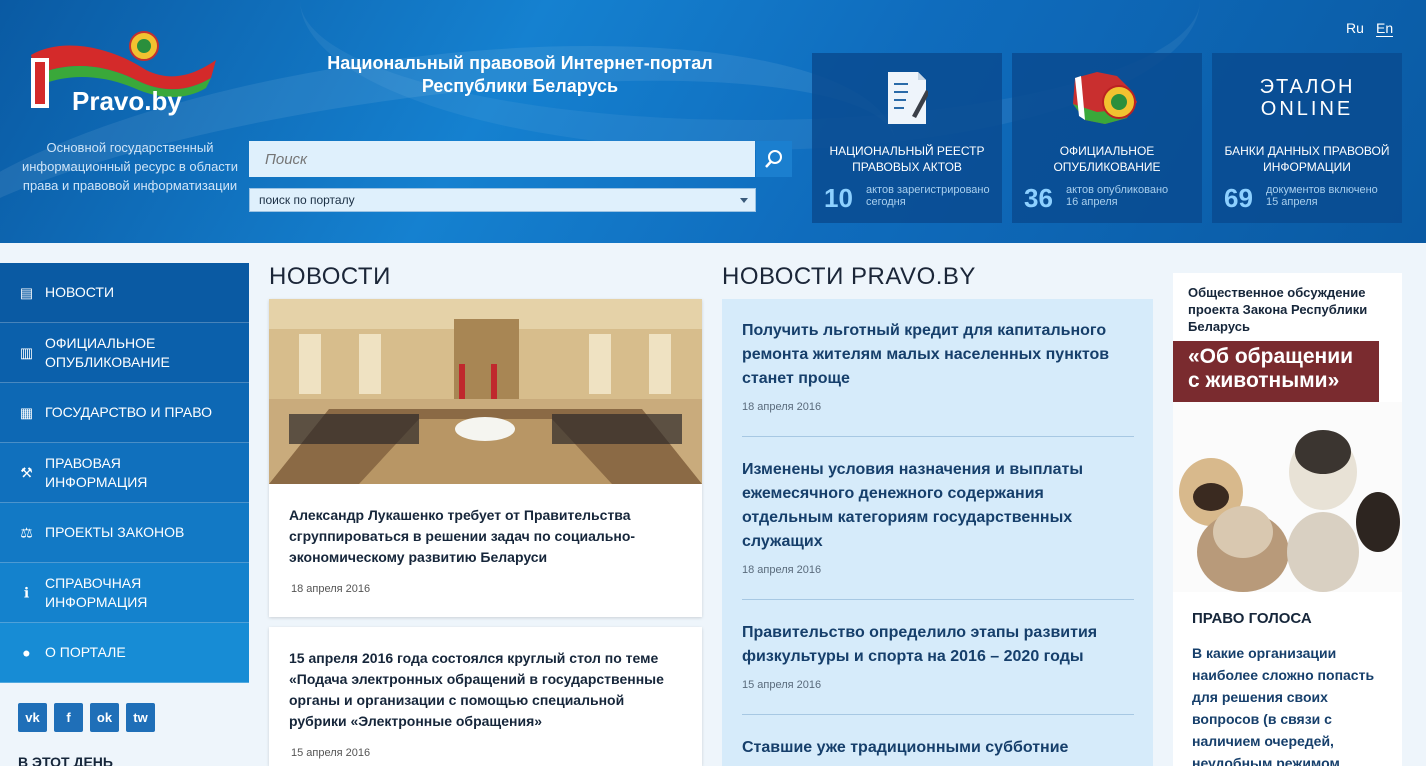  I want to click on search-input, so click(502, 159).